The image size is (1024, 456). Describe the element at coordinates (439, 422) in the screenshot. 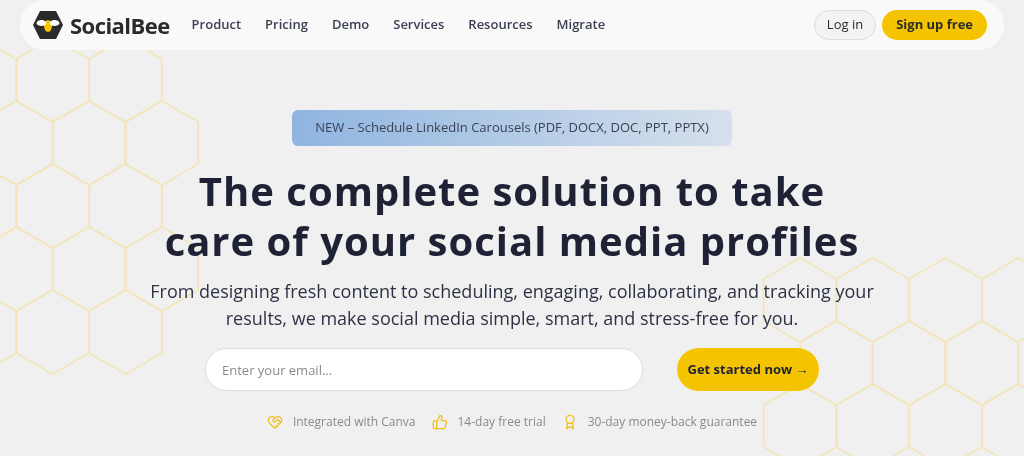

I see `thumbs-up-icon` at that location.